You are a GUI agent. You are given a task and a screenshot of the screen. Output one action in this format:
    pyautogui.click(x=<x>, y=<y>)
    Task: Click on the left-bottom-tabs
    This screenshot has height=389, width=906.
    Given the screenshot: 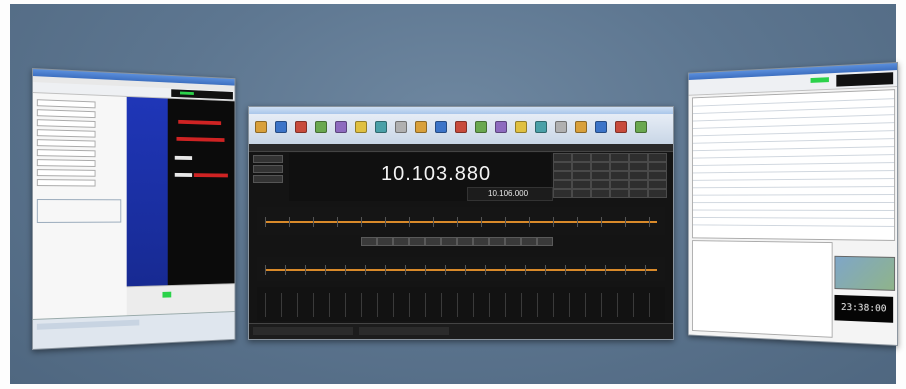 What is the action you would take?
    pyautogui.click(x=88, y=324)
    